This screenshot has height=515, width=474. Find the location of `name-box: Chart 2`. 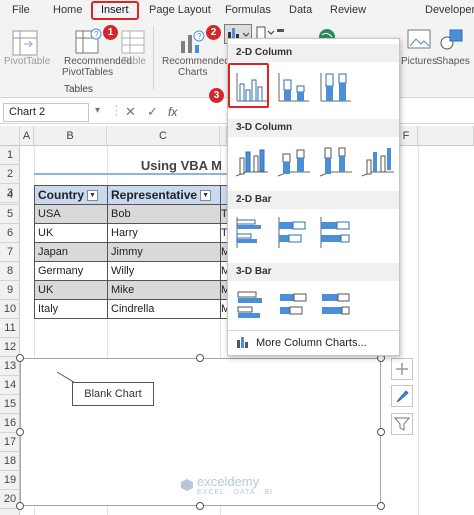

name-box: Chart 2 is located at coordinates (46, 112).